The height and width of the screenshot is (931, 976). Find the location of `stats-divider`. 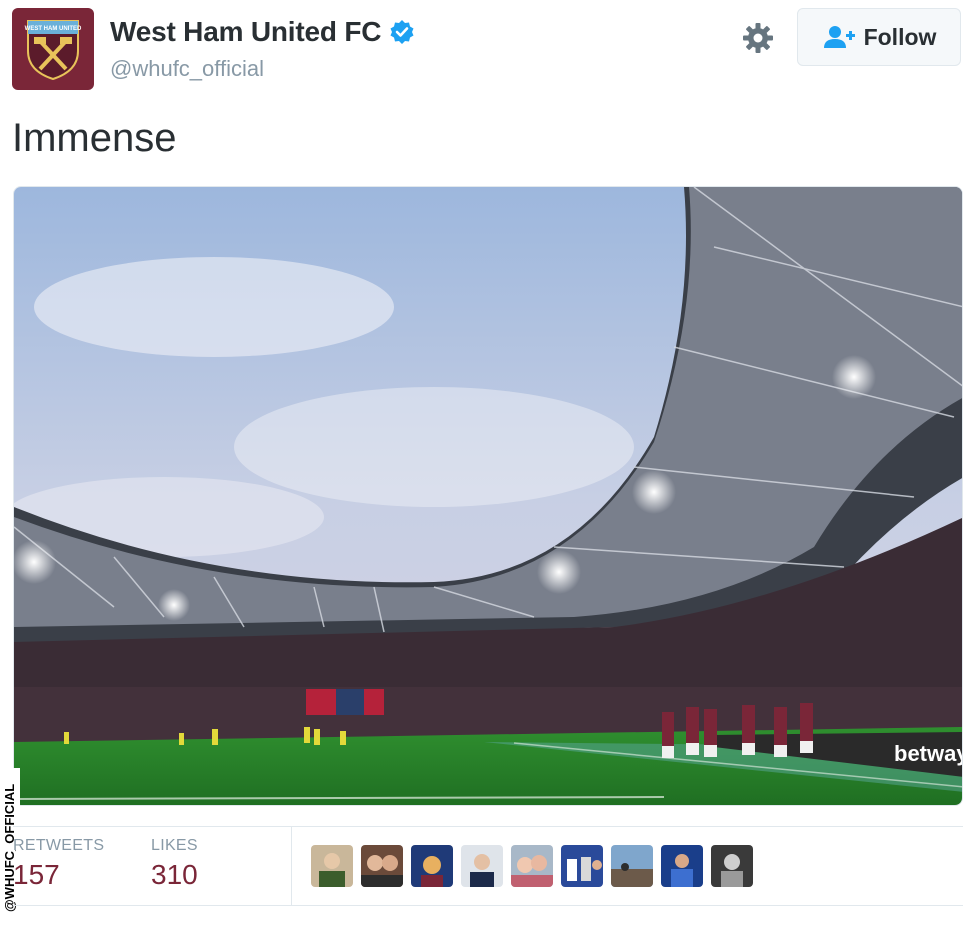

stats-divider is located at coordinates (291, 866).